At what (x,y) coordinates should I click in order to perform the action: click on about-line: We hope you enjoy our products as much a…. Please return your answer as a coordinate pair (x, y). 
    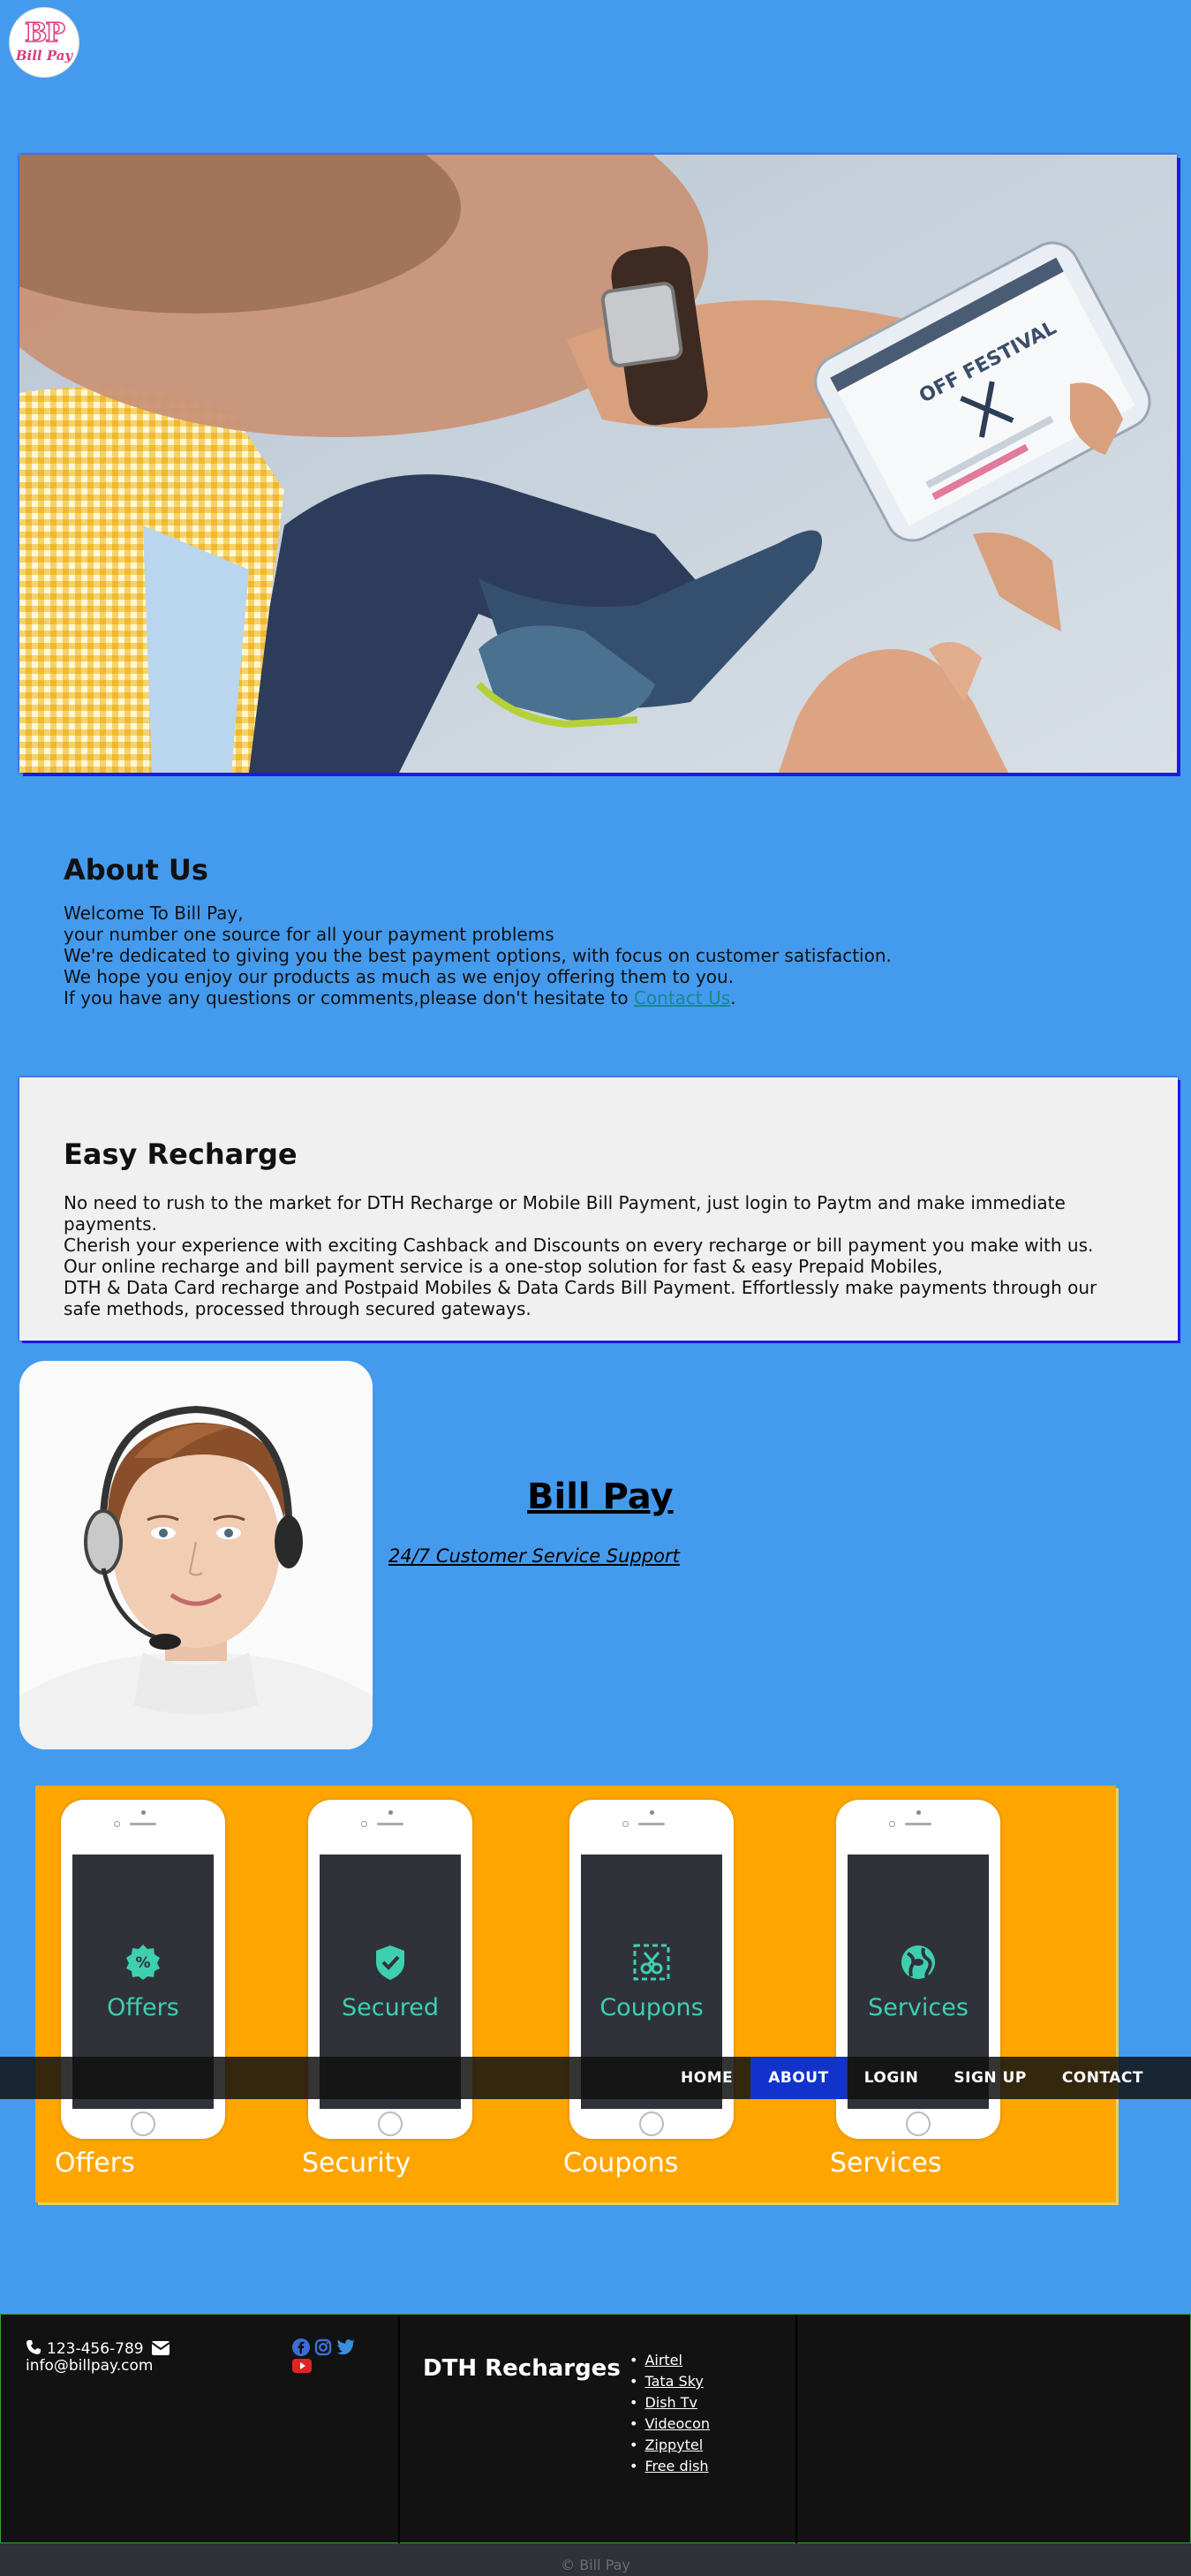
    Looking at the image, I should click on (399, 977).